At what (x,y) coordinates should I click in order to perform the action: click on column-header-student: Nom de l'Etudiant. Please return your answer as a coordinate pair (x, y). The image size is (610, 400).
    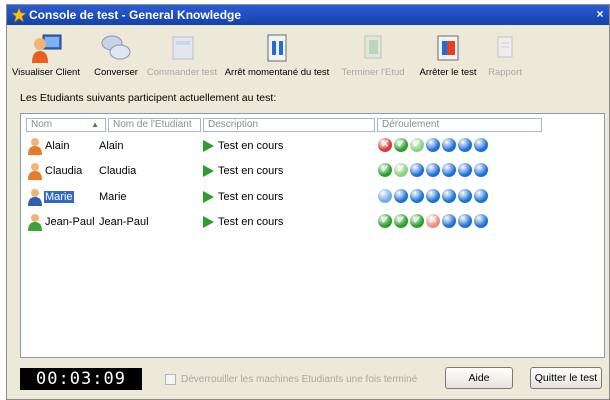
    Looking at the image, I should click on (154, 125).